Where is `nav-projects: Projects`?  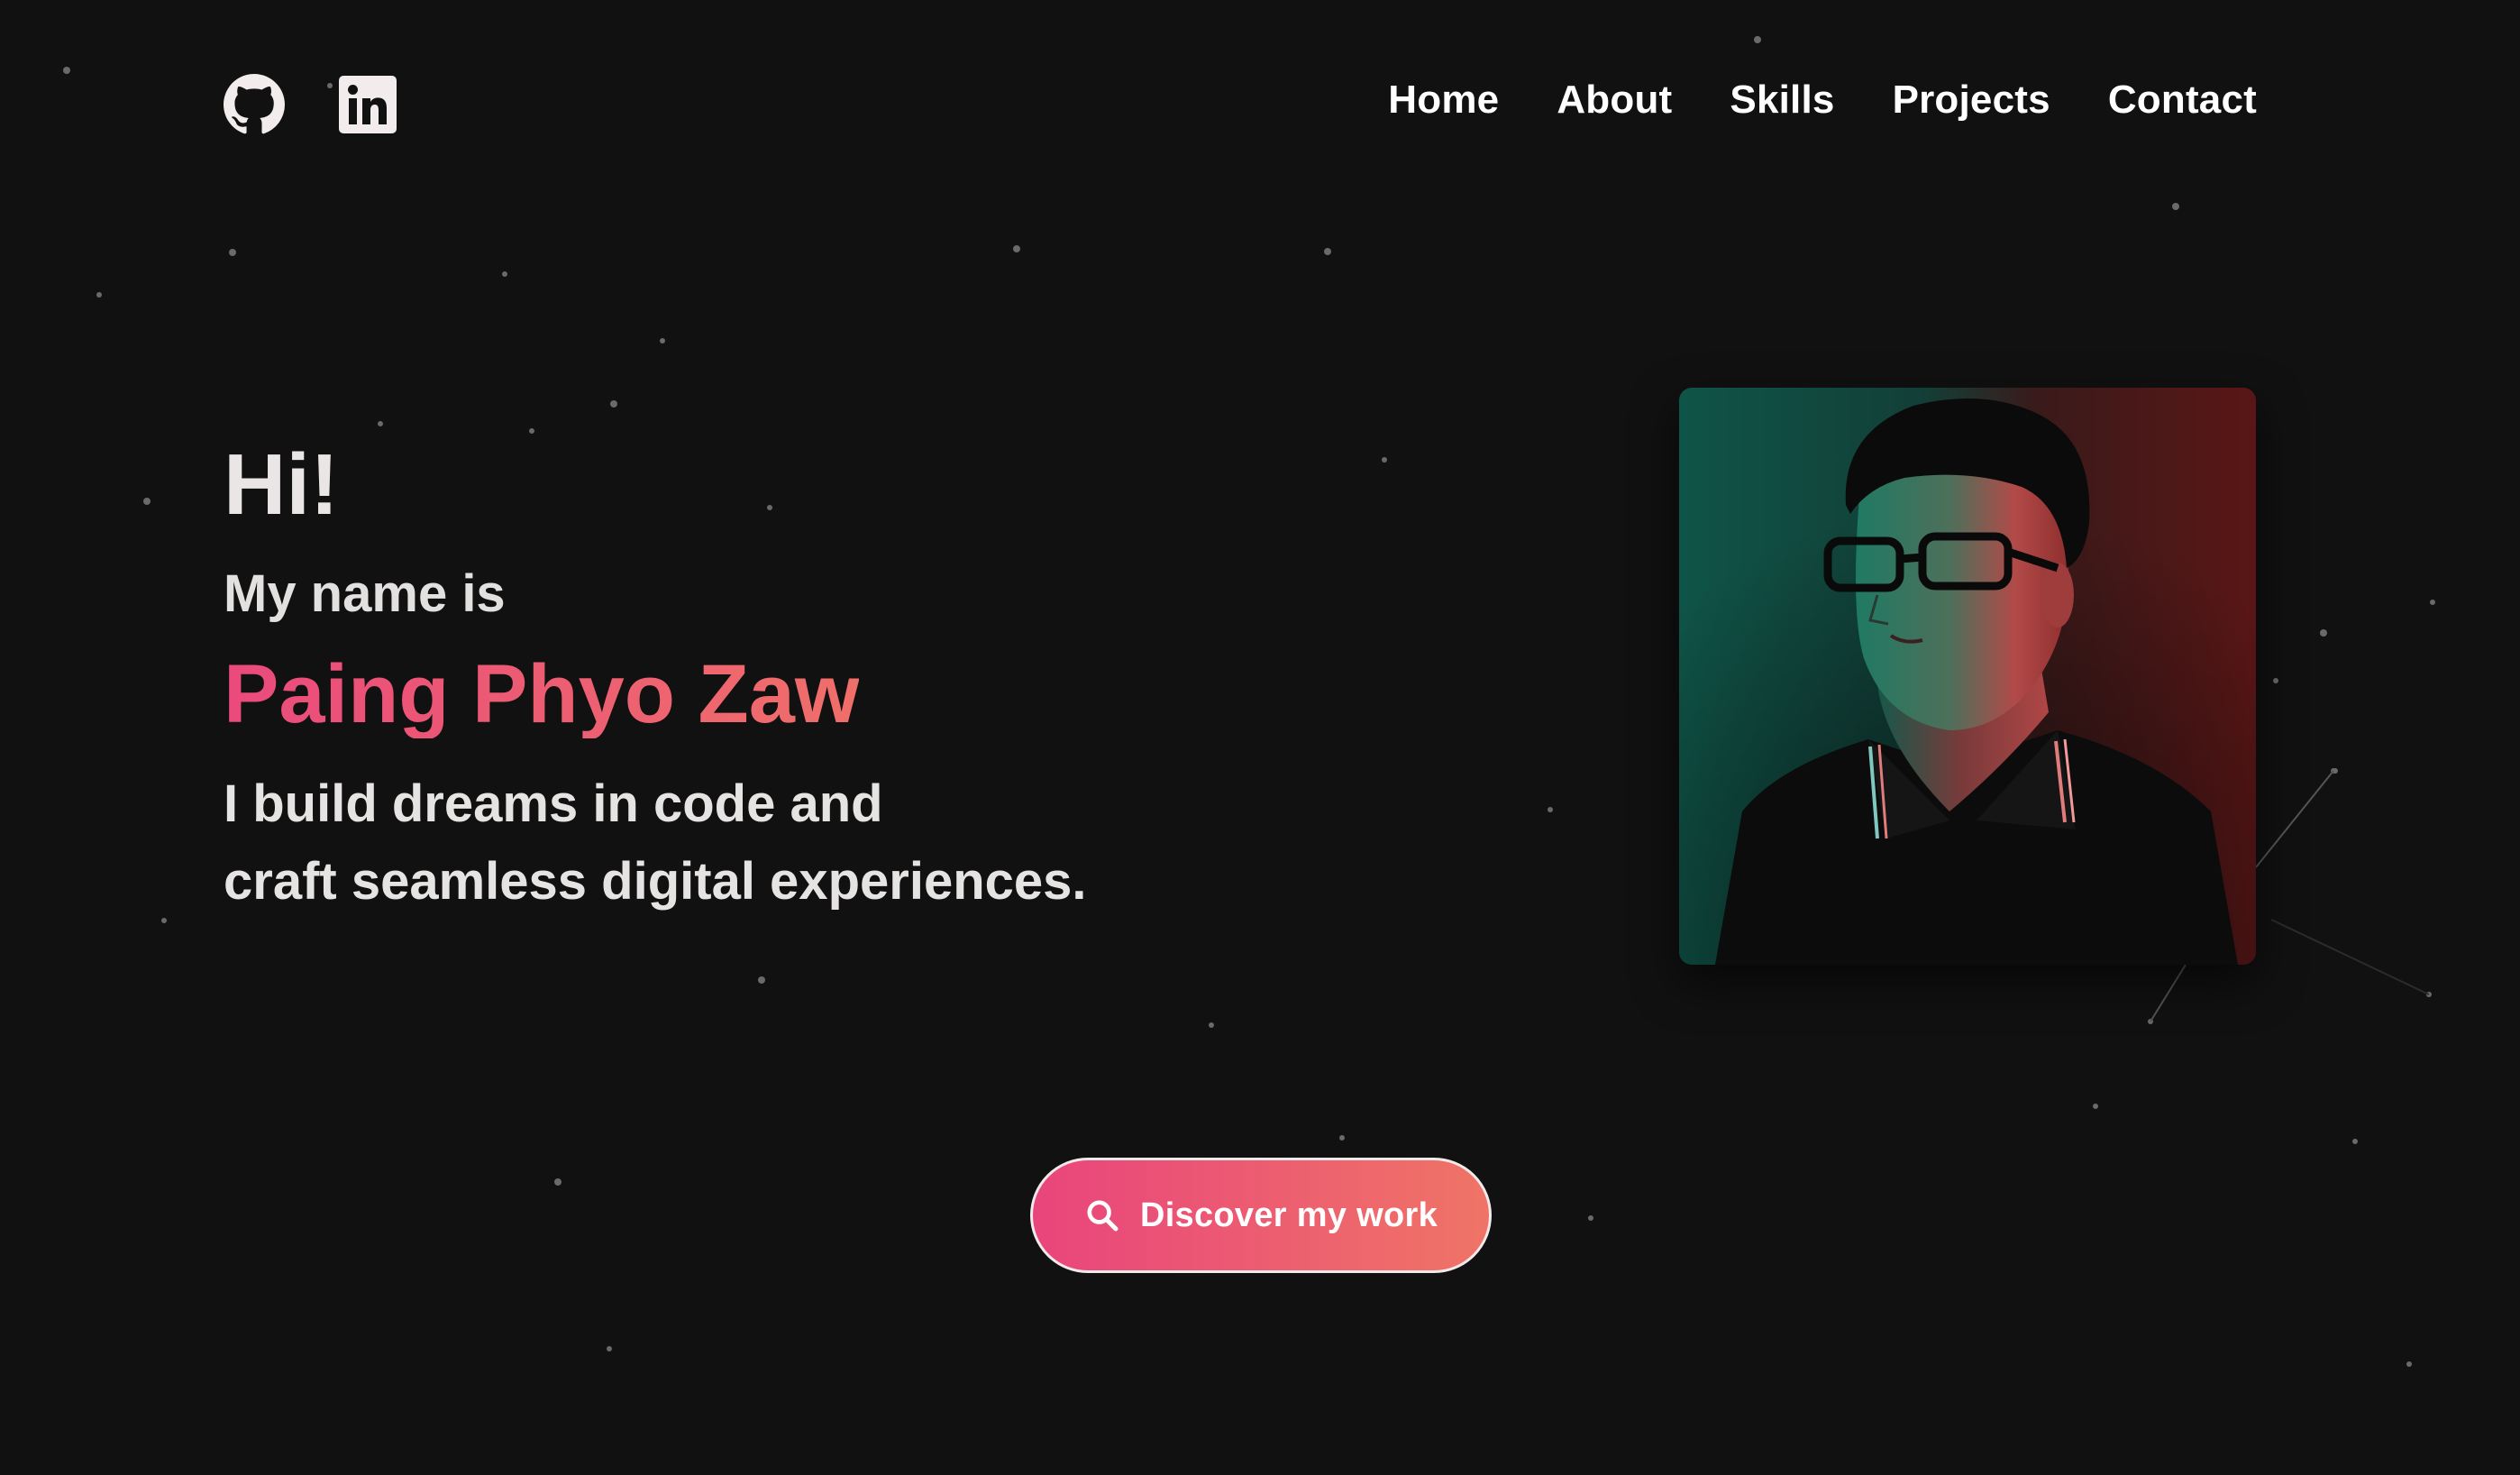 nav-projects: Projects is located at coordinates (1972, 101).